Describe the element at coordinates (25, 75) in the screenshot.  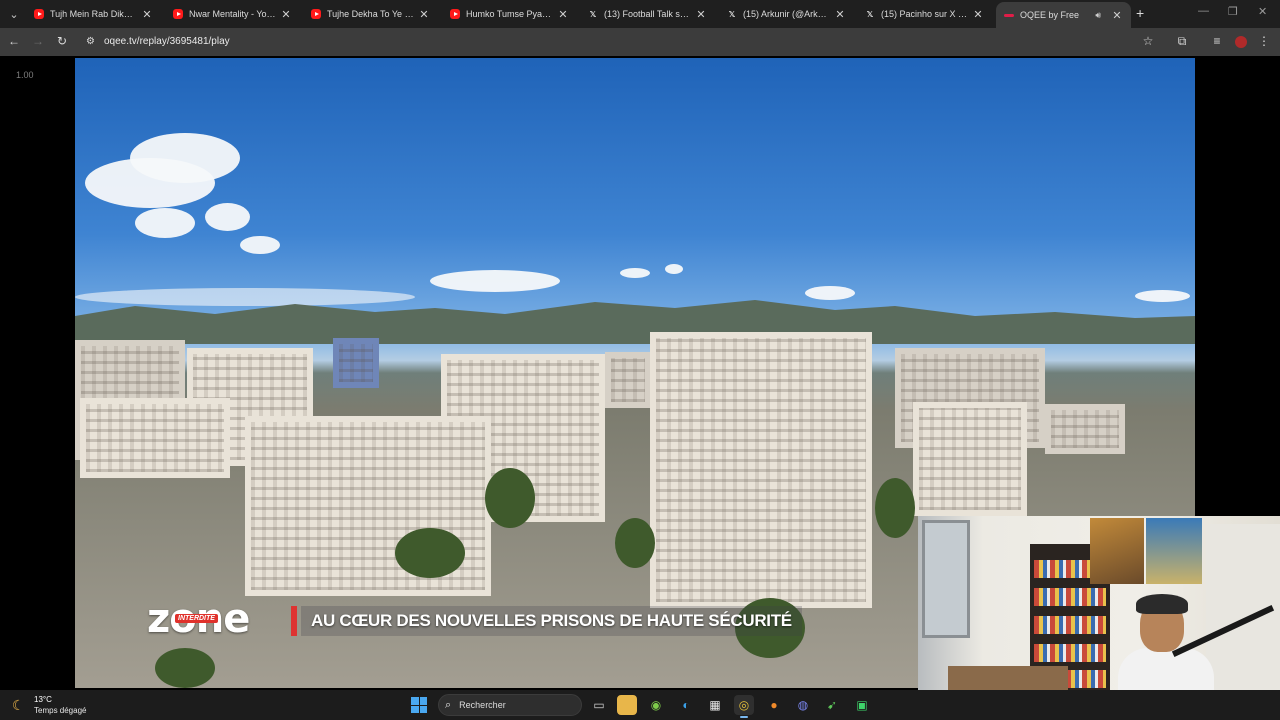
I see `playback-speed-label: 1.00` at that location.